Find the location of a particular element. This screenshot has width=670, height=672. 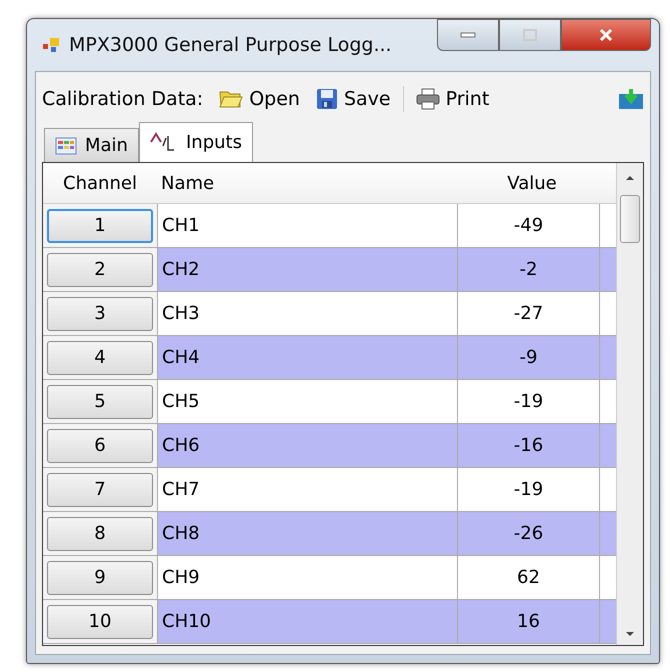

table-cell: CH5 is located at coordinates (308, 401).